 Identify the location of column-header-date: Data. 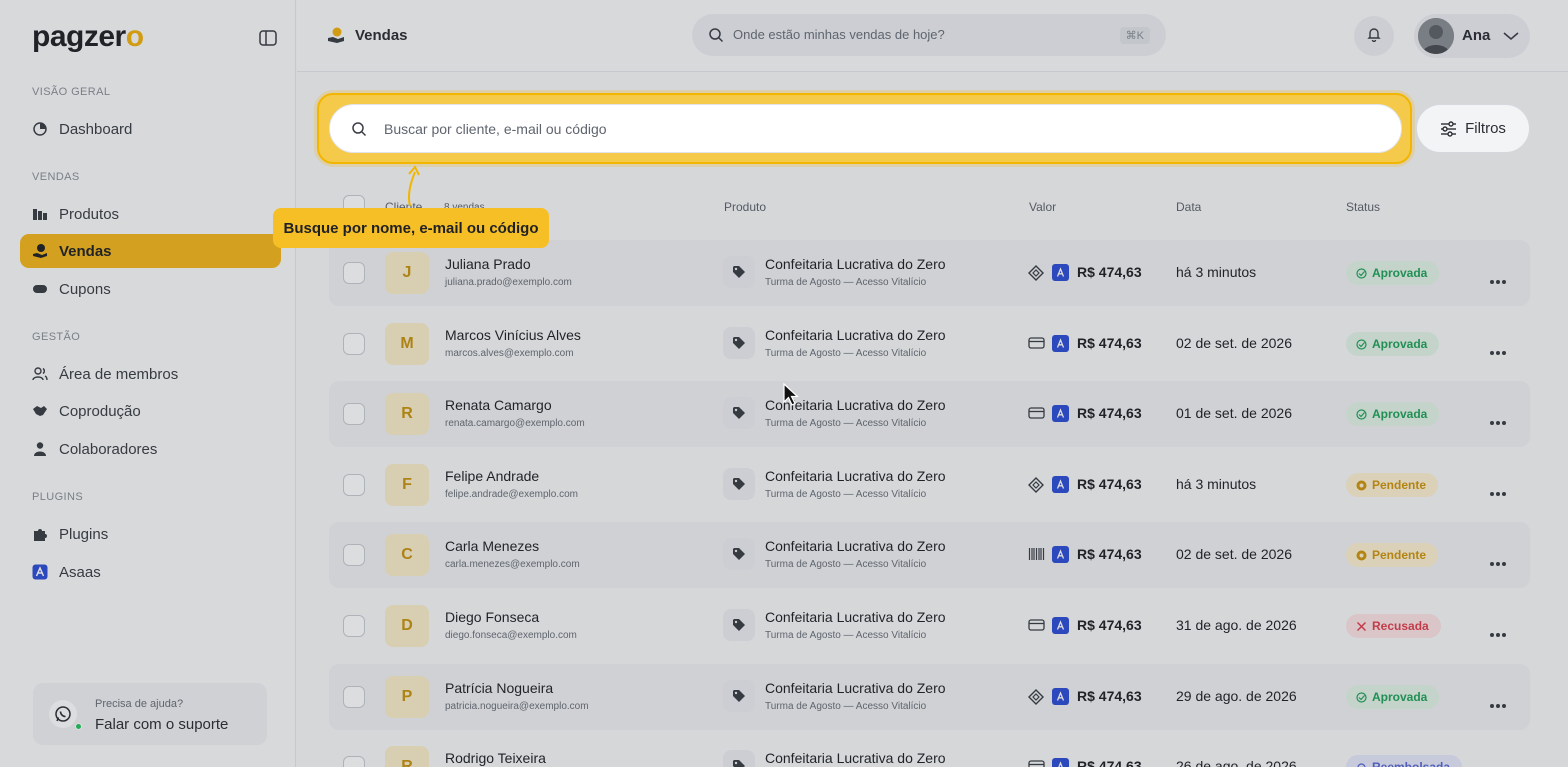
(1188, 207).